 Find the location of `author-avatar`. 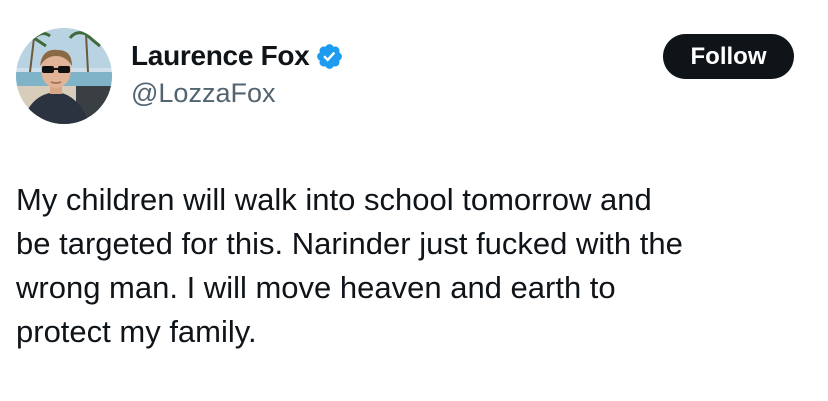

author-avatar is located at coordinates (64, 76).